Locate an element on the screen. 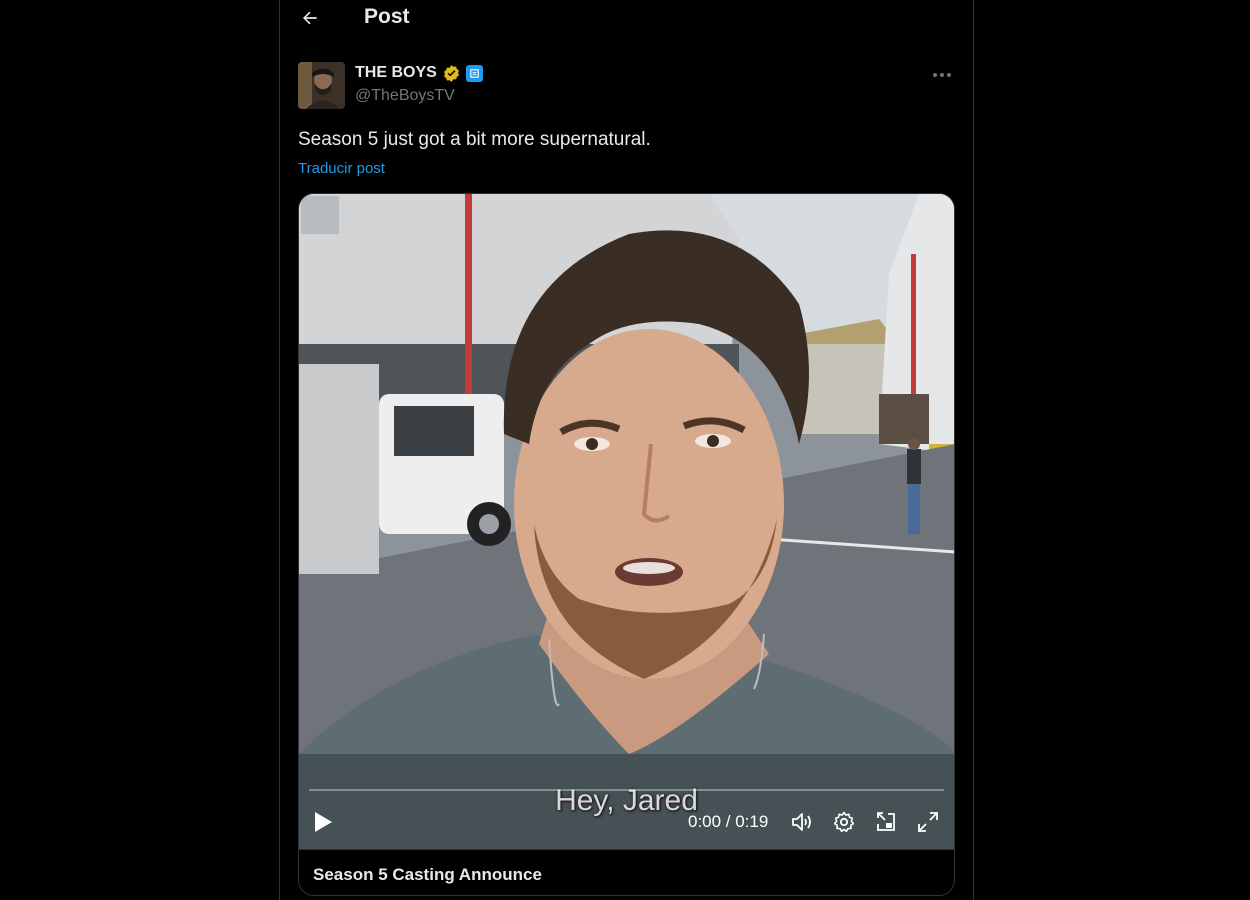 Image resolution: width=1250 pixels, height=900 pixels. video-caption-bar: Season 5 Casting Announce is located at coordinates (626, 872).